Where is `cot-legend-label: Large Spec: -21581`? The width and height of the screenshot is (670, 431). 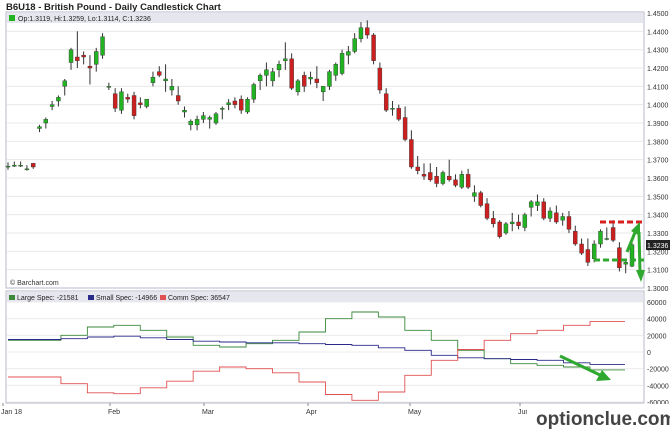
cot-legend-label: Large Spec: -21581 is located at coordinates (48, 298).